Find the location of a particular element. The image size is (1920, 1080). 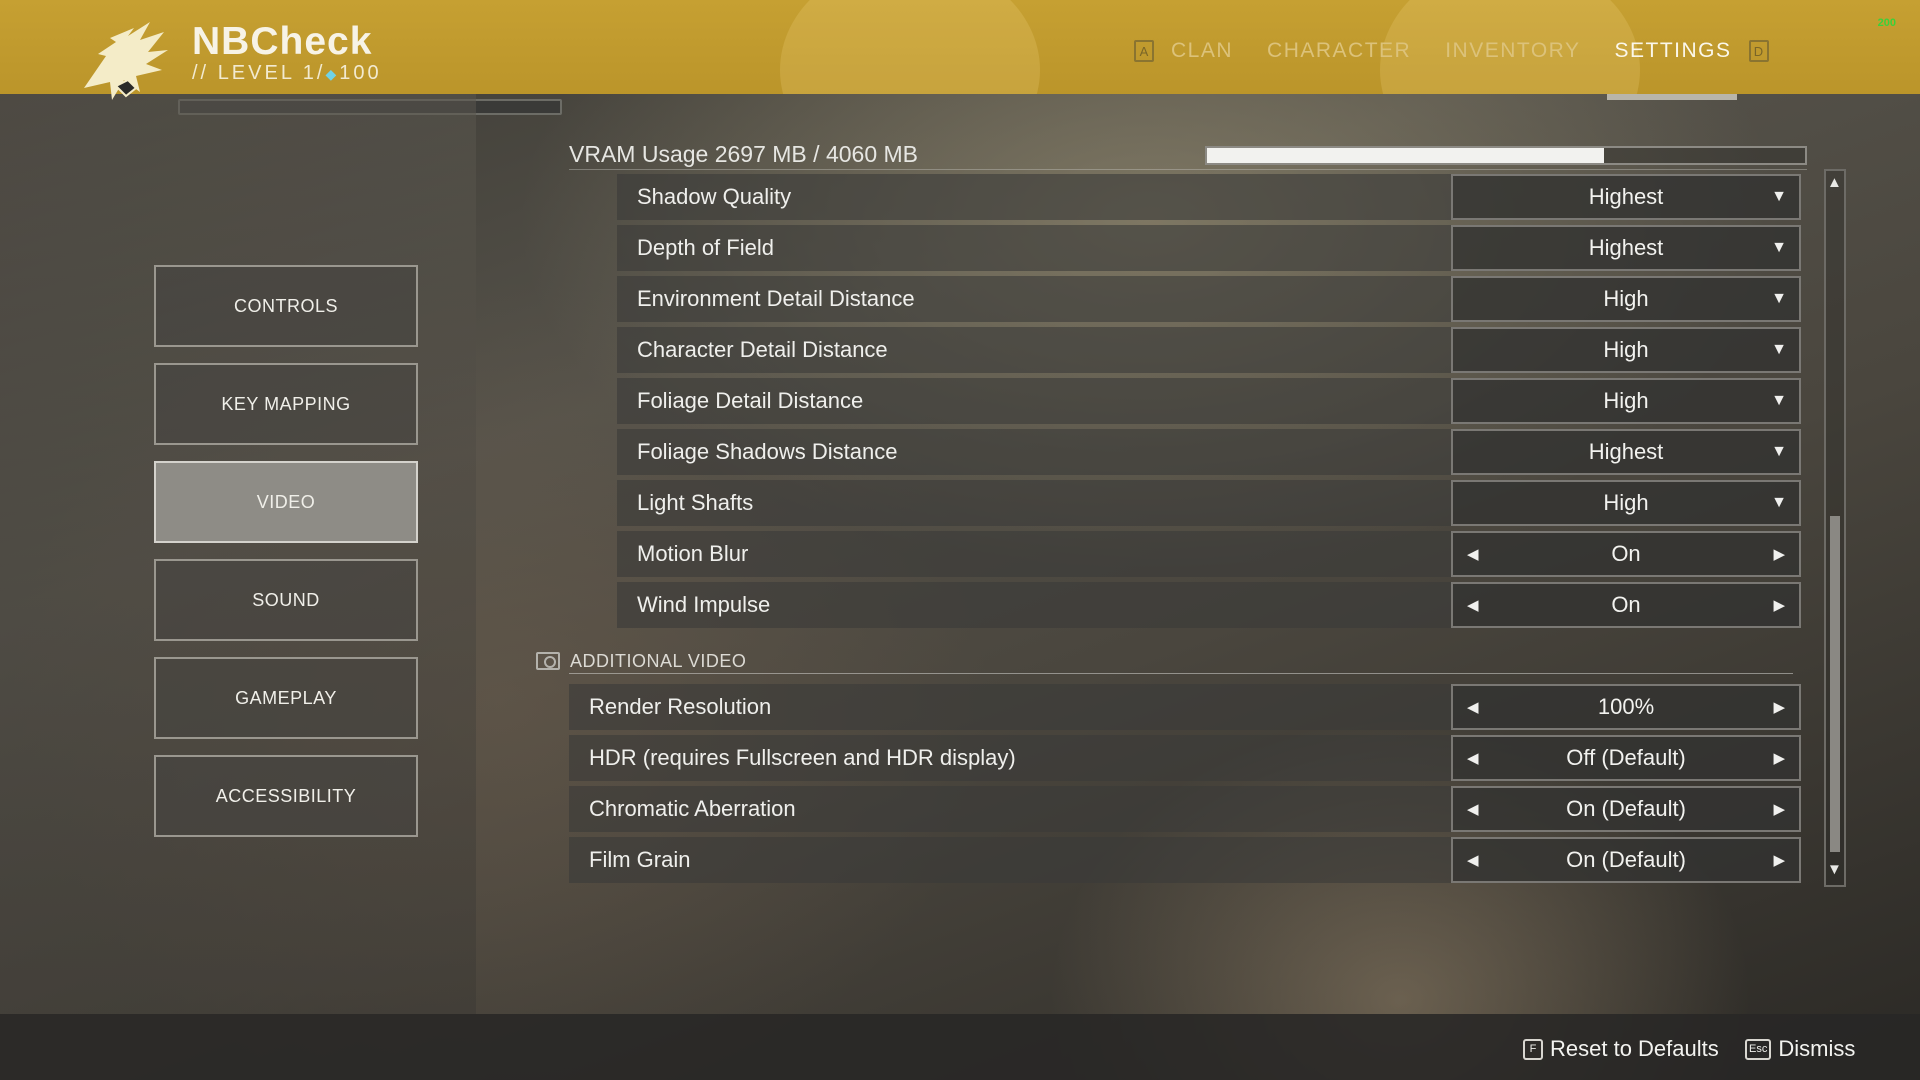

scroll-up-icon: ▲ is located at coordinates (1834, 182).